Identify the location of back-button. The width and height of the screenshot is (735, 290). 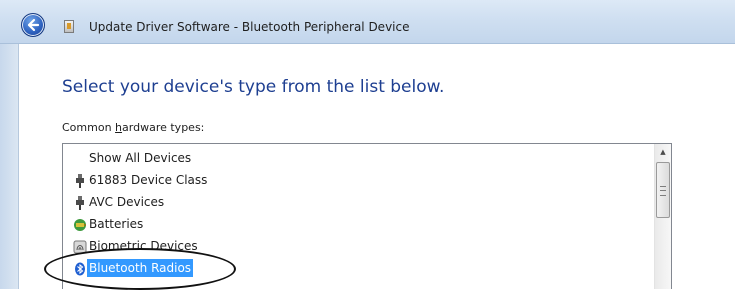
(33, 25).